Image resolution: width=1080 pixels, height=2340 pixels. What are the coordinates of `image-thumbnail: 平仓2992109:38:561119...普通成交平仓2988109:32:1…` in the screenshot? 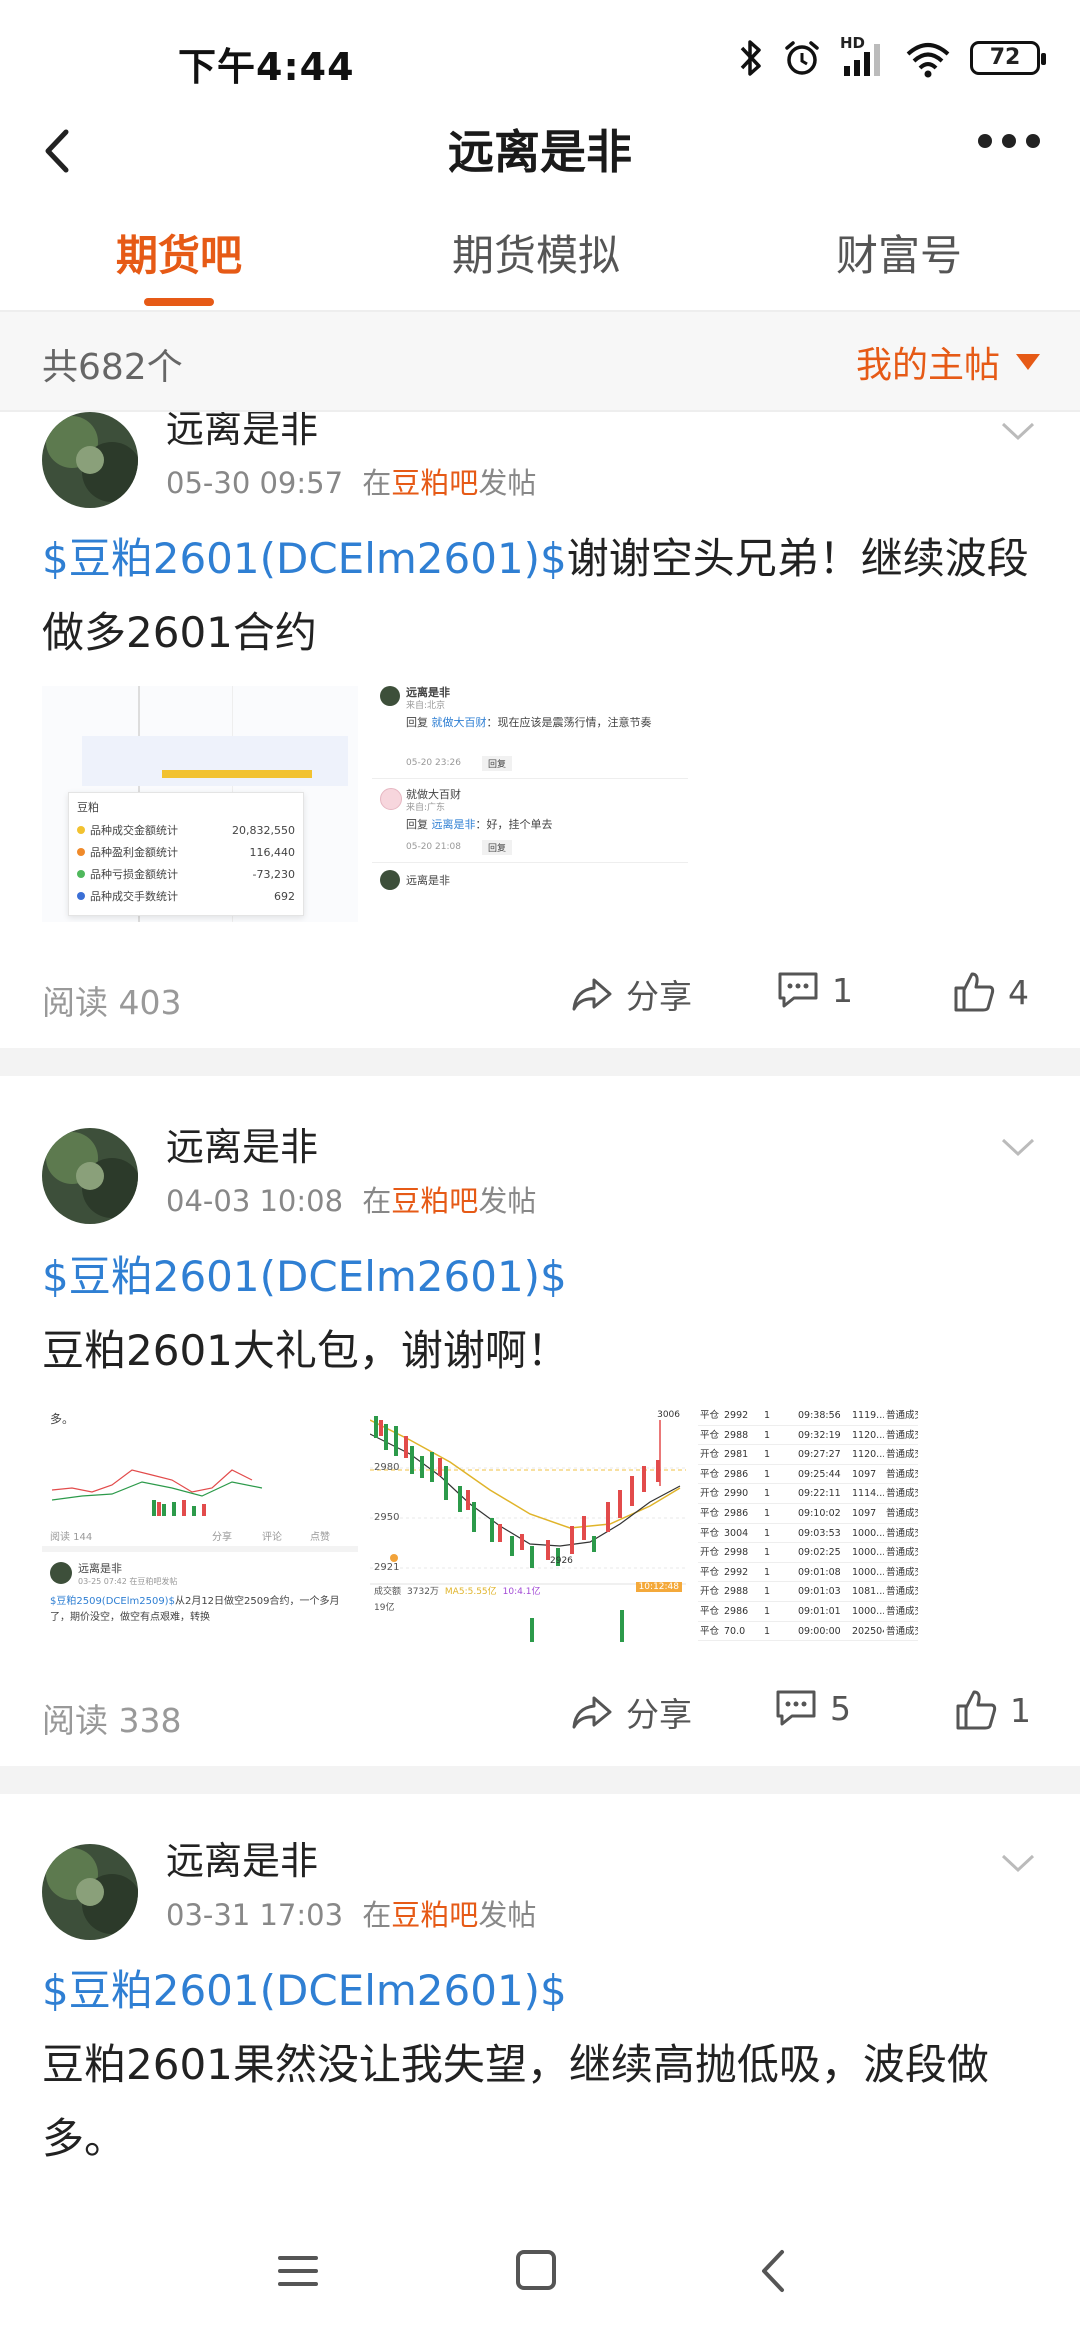 It's located at (808, 1524).